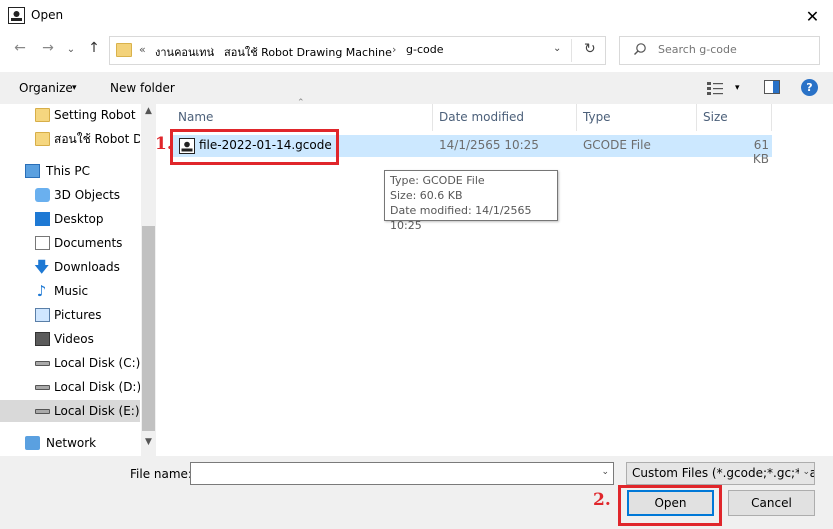 This screenshot has height=529, width=833. I want to click on arrow-up-icon: ↑, so click(94, 48).